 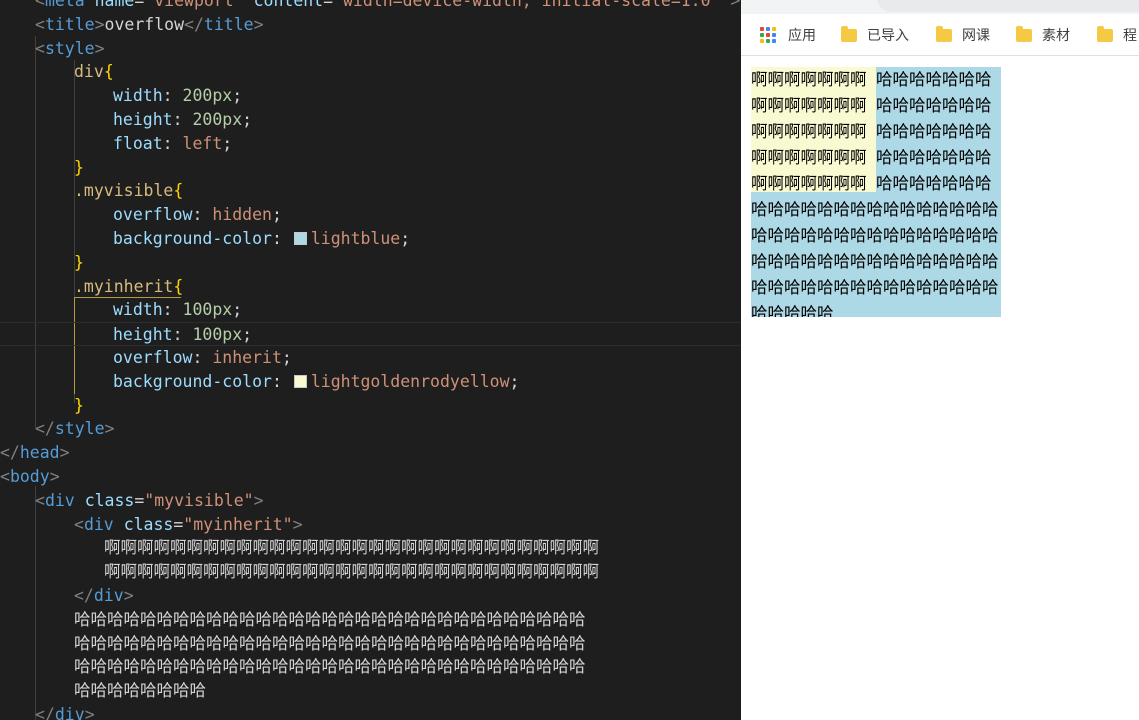 What do you see at coordinates (370, 334) in the screenshot?
I see `code-line: height: 100px;` at bounding box center [370, 334].